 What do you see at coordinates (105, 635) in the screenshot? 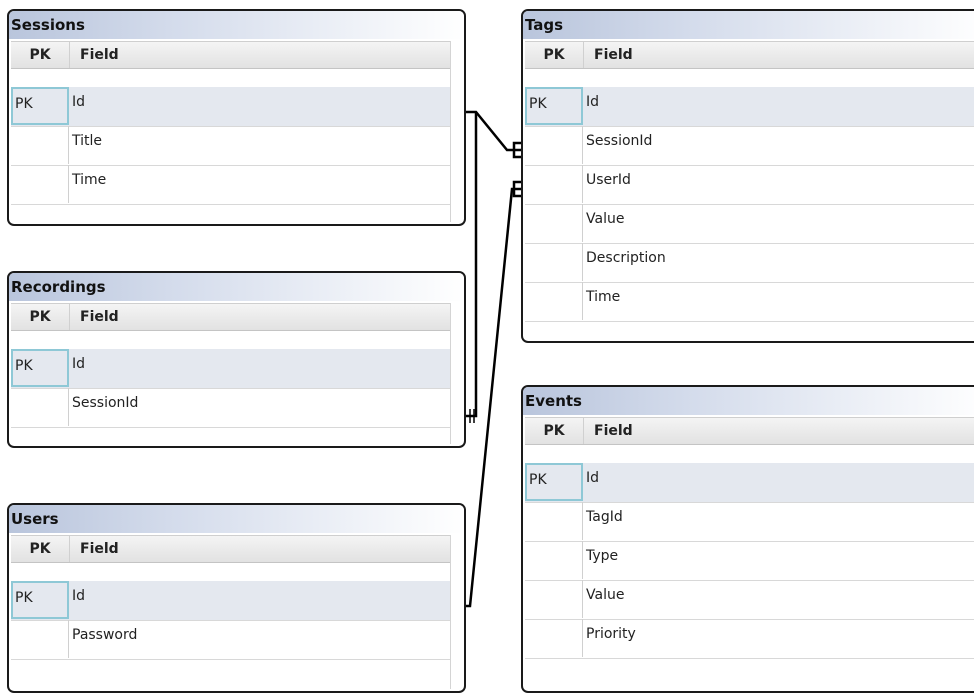
I see `field-name: Password` at bounding box center [105, 635].